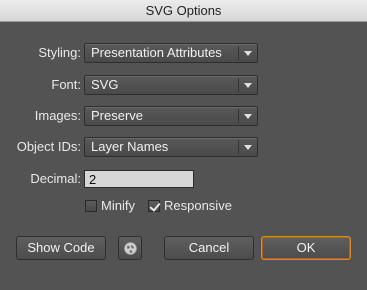 The image size is (367, 290). I want to click on responsive-label: Responsive, so click(198, 205).